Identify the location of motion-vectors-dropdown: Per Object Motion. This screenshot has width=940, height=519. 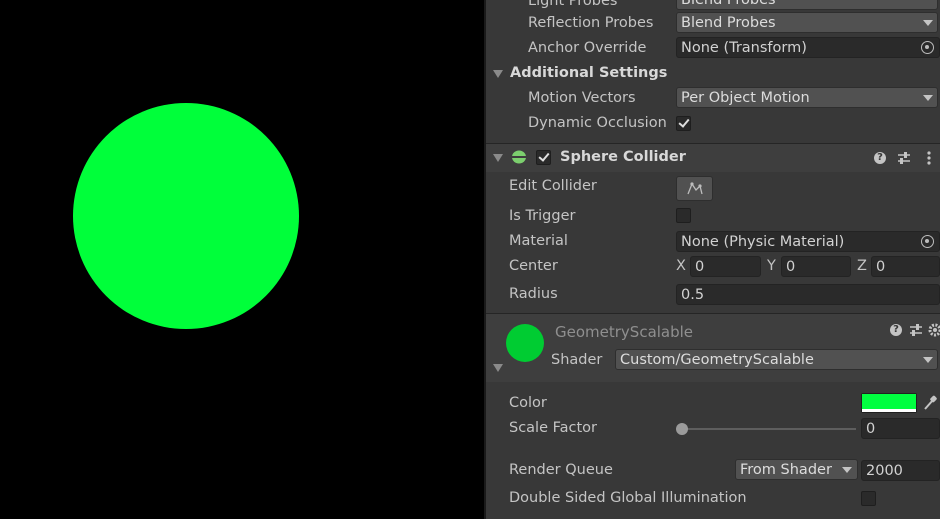
(807, 97).